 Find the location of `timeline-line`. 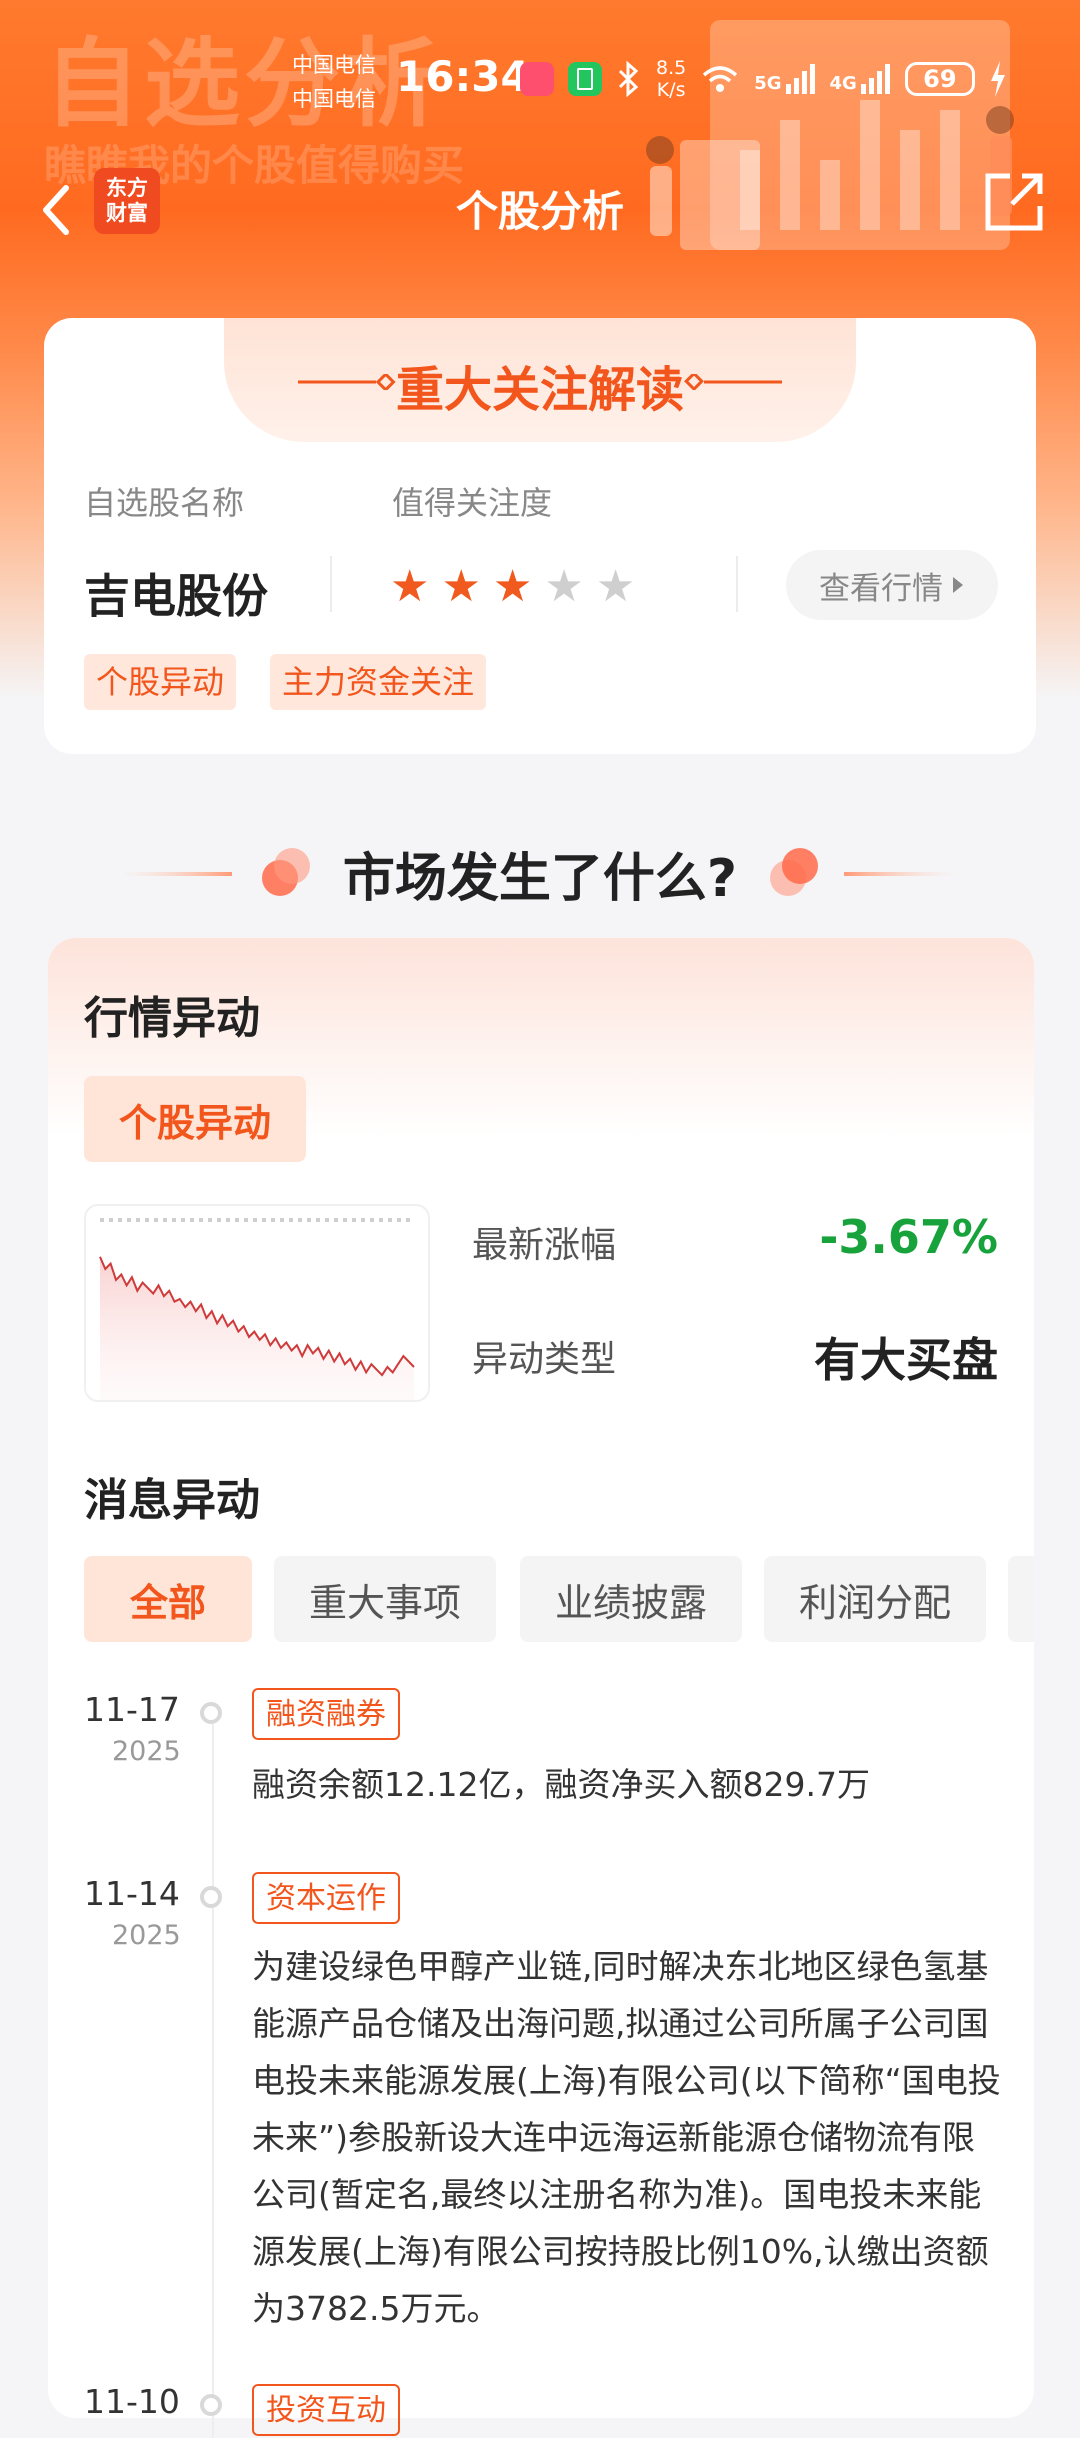

timeline-line is located at coordinates (213, 2078).